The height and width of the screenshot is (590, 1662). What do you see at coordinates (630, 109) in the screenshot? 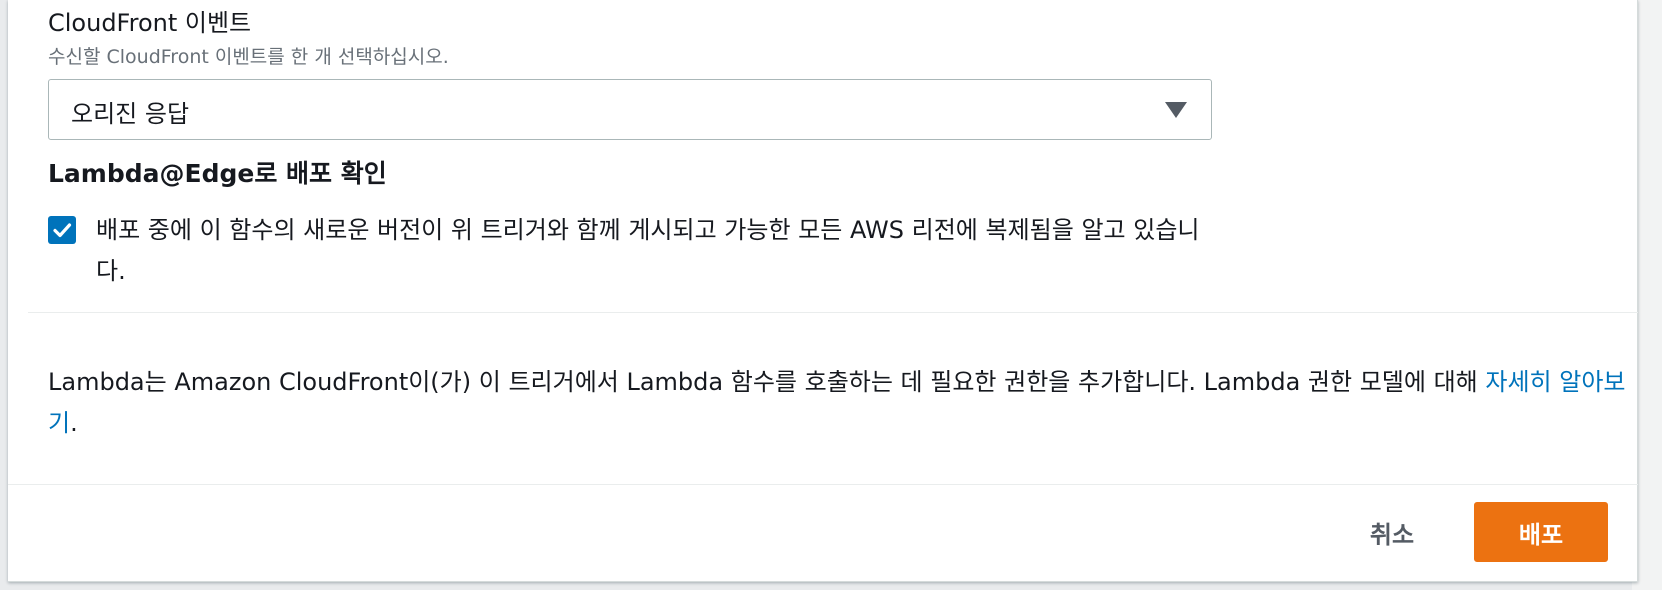
I see `cloudfront-event-select: 오리진 응답` at bounding box center [630, 109].